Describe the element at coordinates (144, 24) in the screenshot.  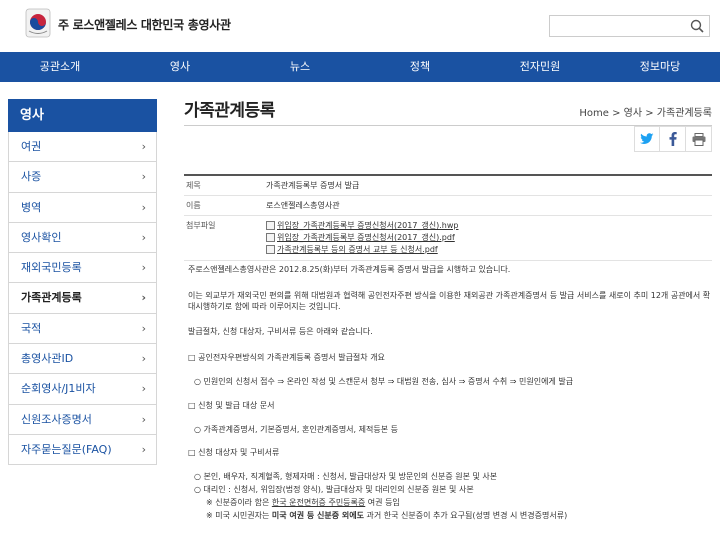
I see `site-title: 주 로스앤젤레스 대한민국 총영사관` at that location.